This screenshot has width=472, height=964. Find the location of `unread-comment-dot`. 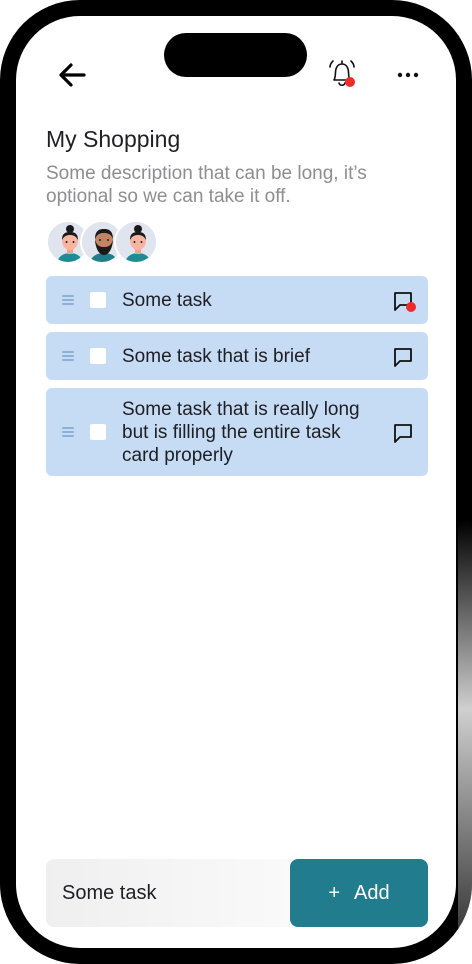

unread-comment-dot is located at coordinates (411, 307).